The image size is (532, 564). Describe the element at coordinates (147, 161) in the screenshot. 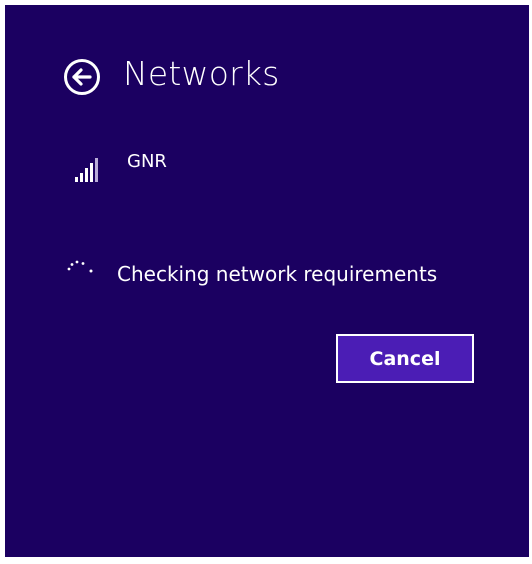

I see `network-name: GNR` at that location.